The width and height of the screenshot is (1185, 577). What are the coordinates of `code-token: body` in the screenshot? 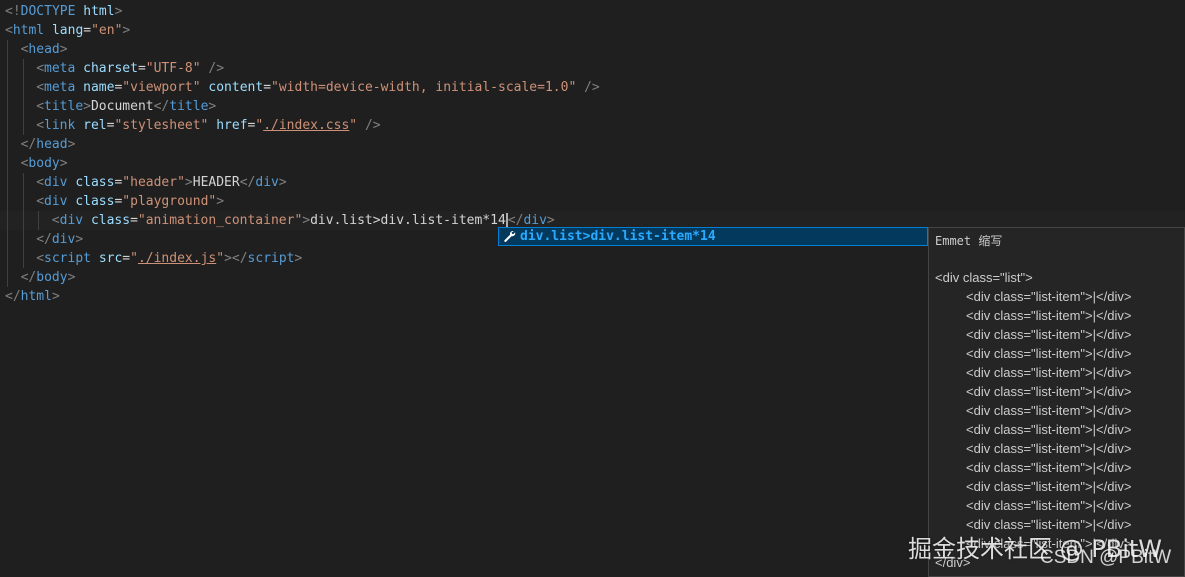 It's located at (44, 163).